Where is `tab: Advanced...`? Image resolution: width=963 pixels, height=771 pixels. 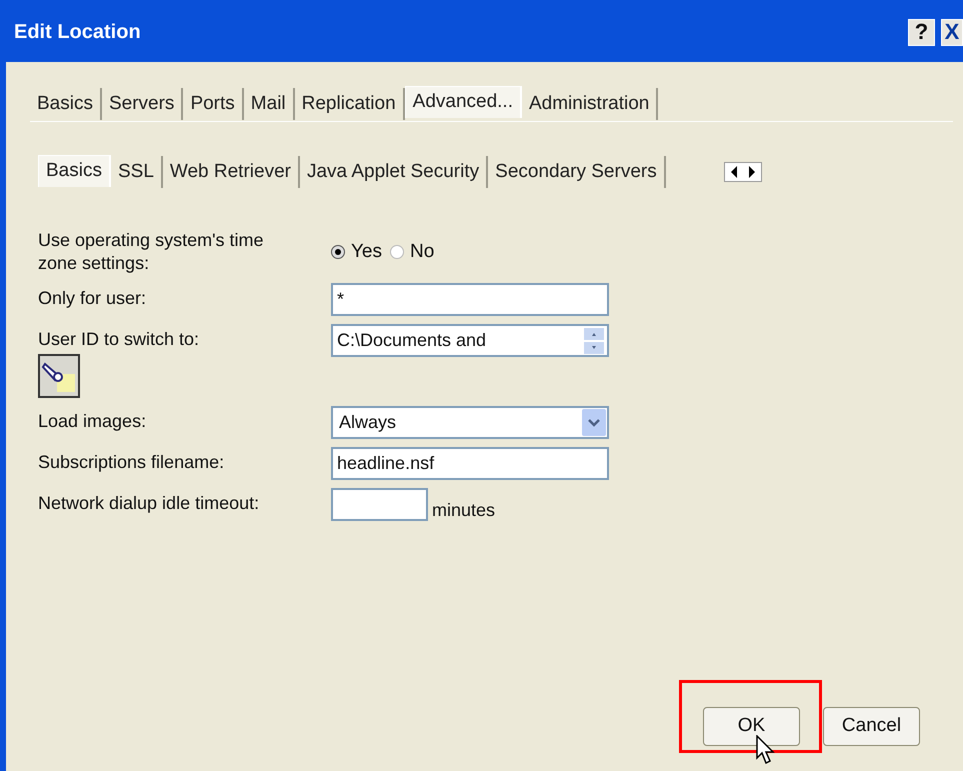
tab: Advanced... is located at coordinates (463, 102).